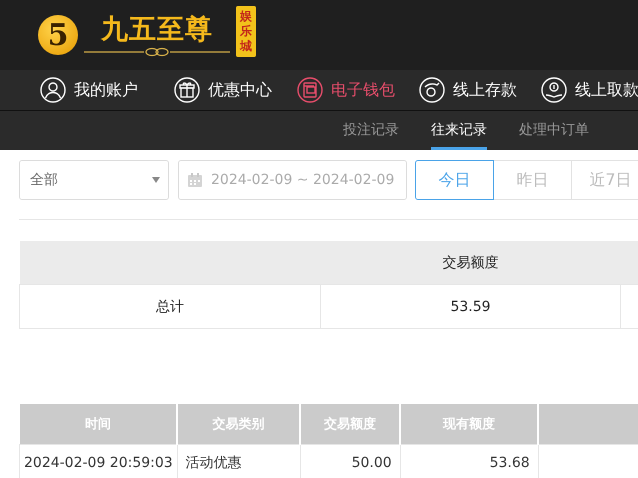 This screenshot has width=638, height=478. Describe the element at coordinates (468, 90) in the screenshot. I see `nav-item: 线上存款` at that location.